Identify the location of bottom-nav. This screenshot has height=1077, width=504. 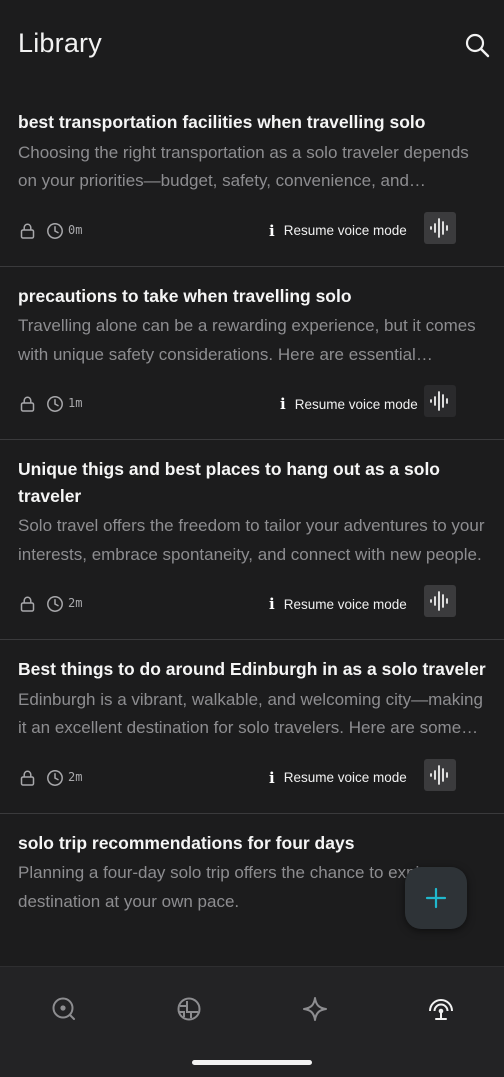
(252, 1021).